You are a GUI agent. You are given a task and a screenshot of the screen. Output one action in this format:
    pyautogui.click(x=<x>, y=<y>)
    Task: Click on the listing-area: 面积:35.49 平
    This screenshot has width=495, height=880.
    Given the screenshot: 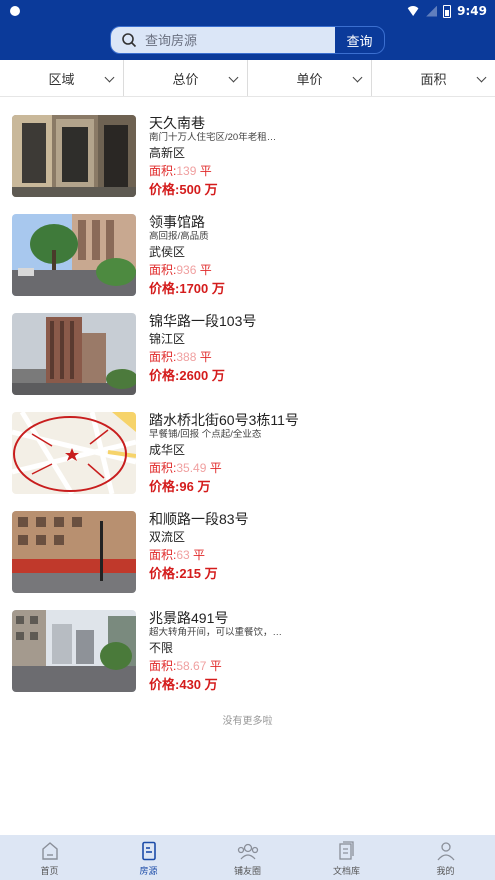 What is the action you would take?
    pyautogui.click(x=185, y=468)
    